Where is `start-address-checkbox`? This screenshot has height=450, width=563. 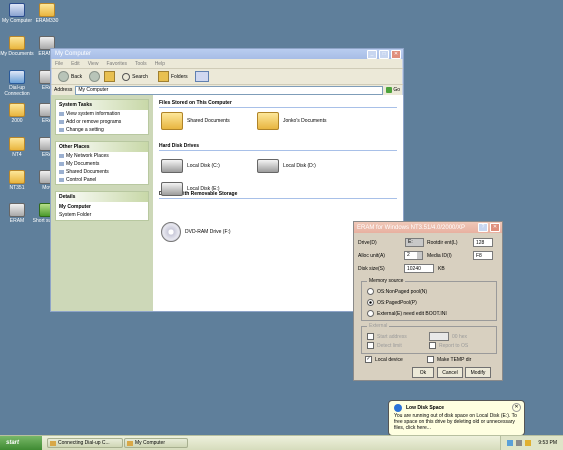 start-address-checkbox is located at coordinates (370, 336).